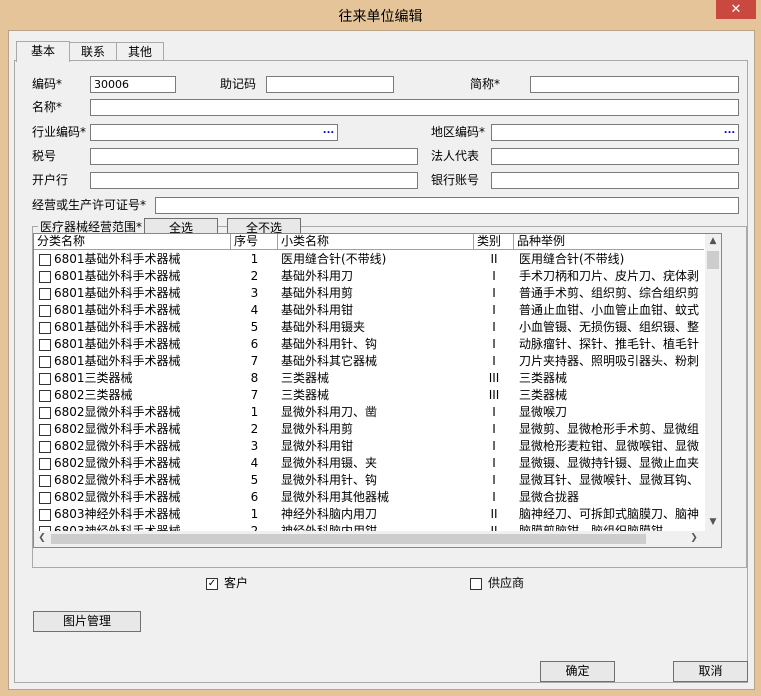 Image resolution: width=761 pixels, height=696 pixels. I want to click on table-row: 6802显微外科手术器械 2 显微外科用剪 I 显微剪、显微枪形手术剪、显微组, so click(369, 429).